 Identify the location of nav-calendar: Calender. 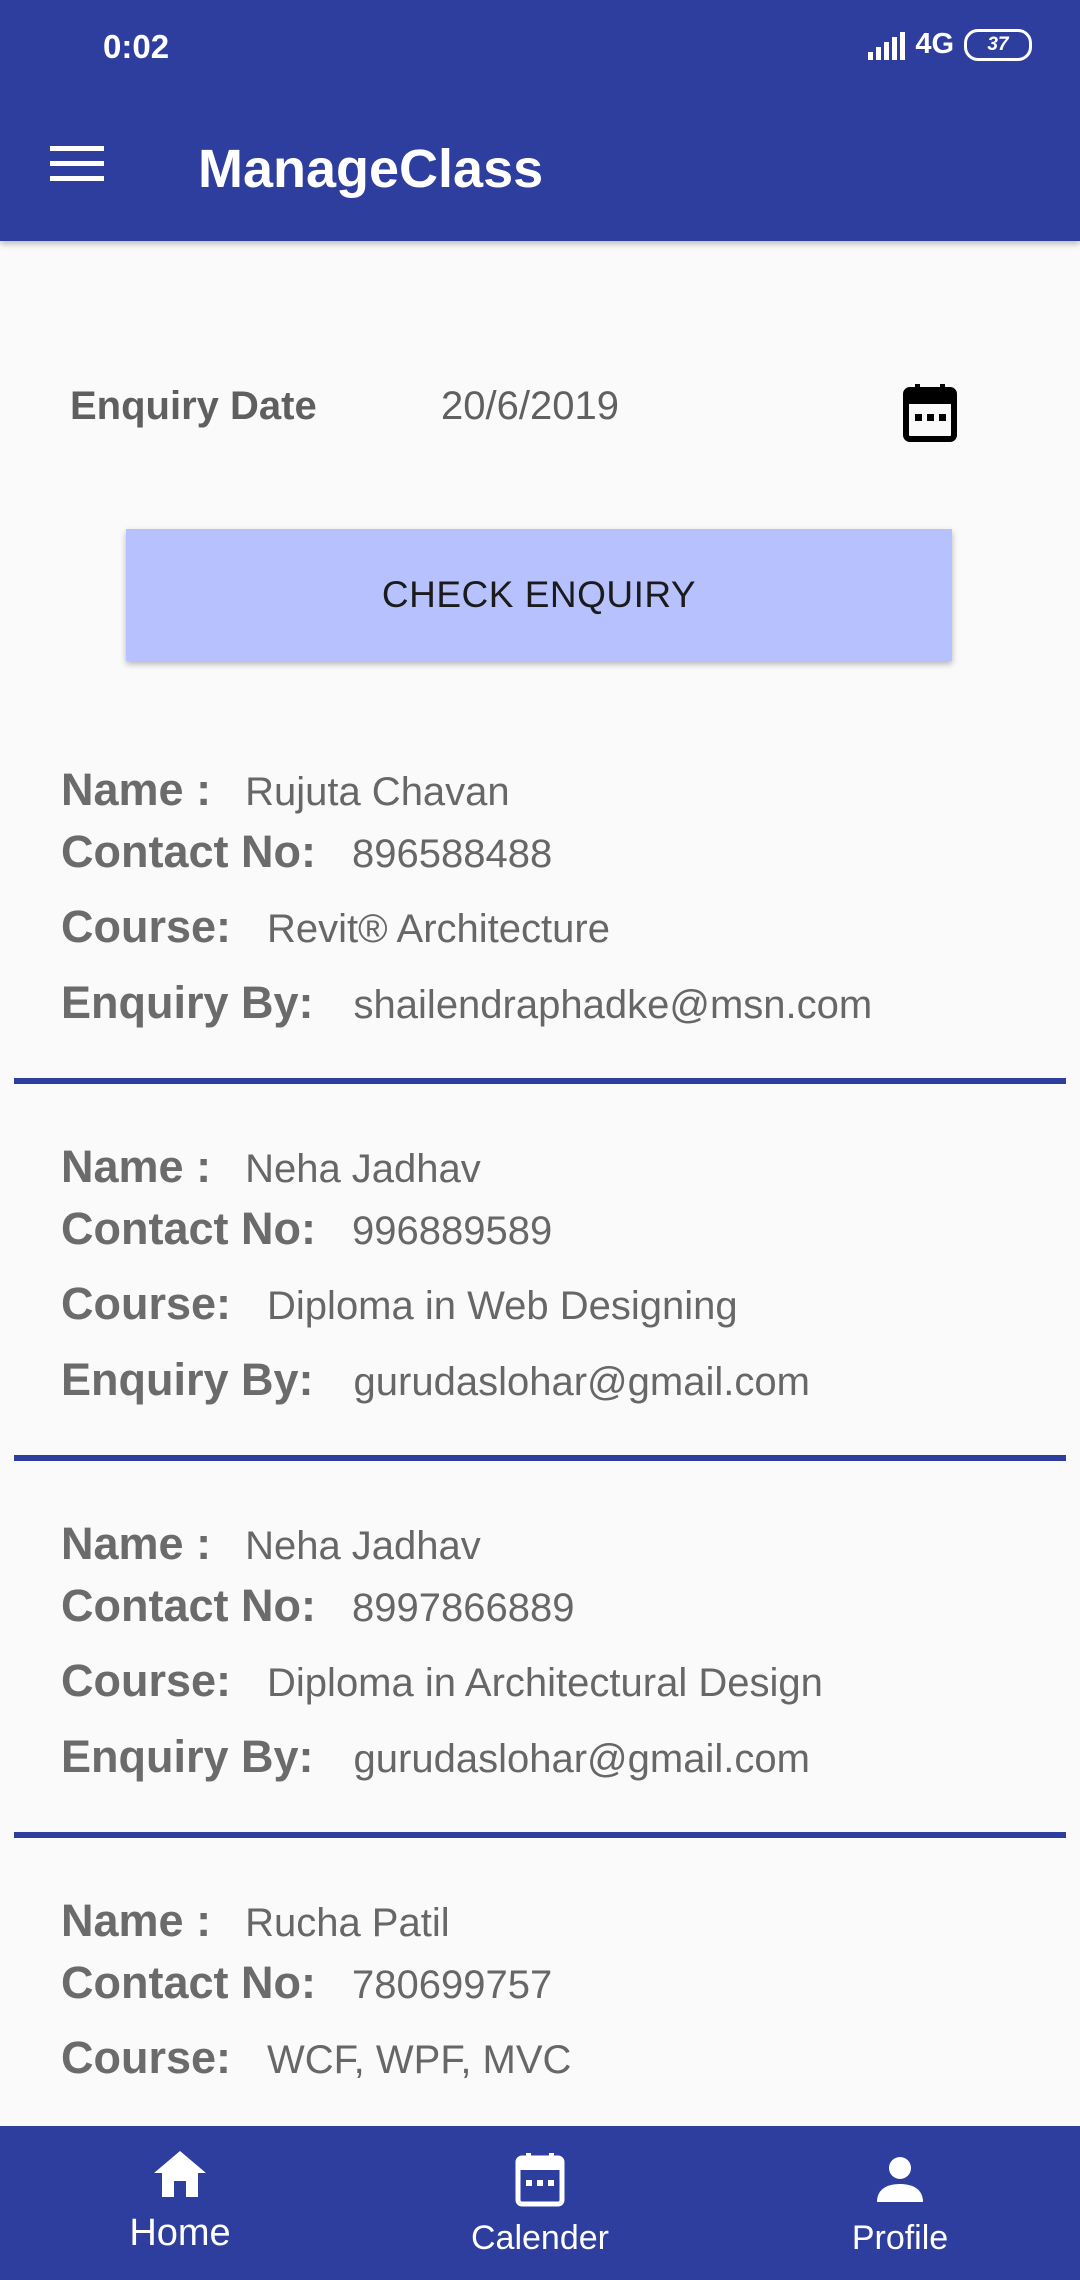
(540, 2203).